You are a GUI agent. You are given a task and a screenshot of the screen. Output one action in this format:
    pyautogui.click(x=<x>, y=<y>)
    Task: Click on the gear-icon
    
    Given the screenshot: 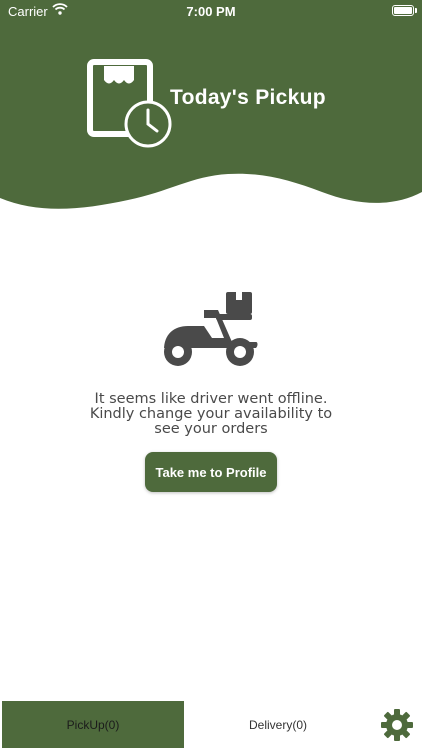 What is the action you would take?
    pyautogui.click(x=397, y=725)
    